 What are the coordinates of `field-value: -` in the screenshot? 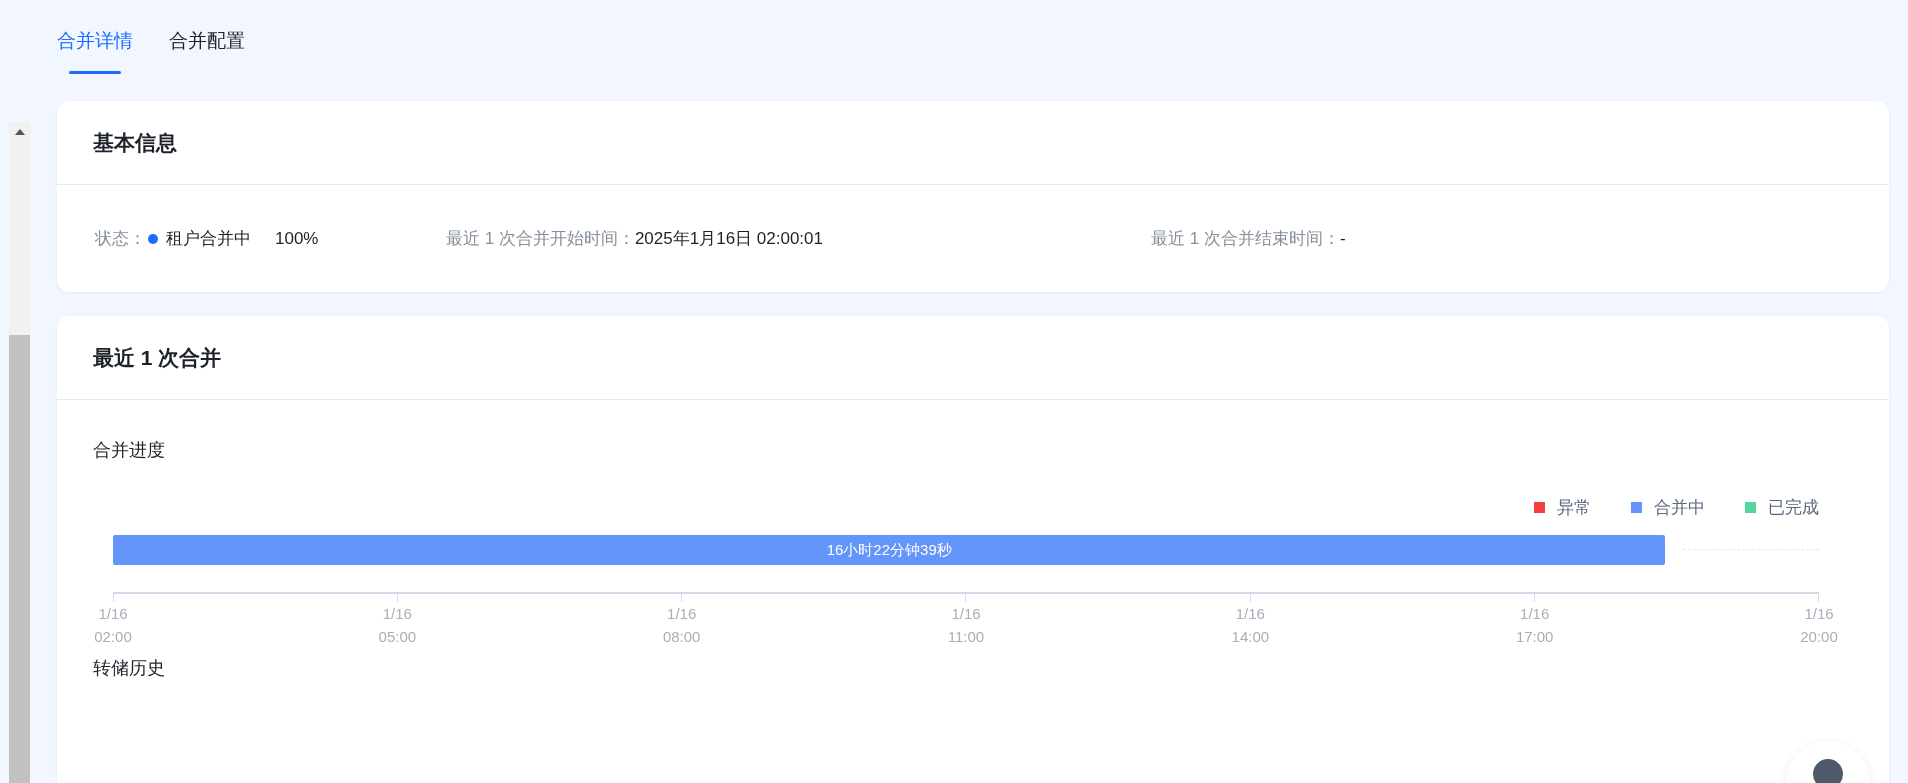 It's located at (1342, 238).